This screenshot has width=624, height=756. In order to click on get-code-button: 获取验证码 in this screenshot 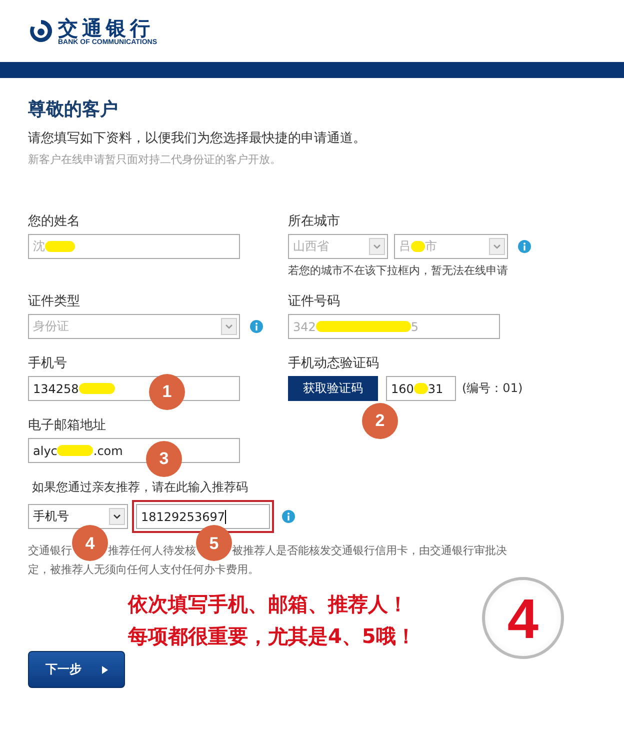, I will do `click(333, 388)`.